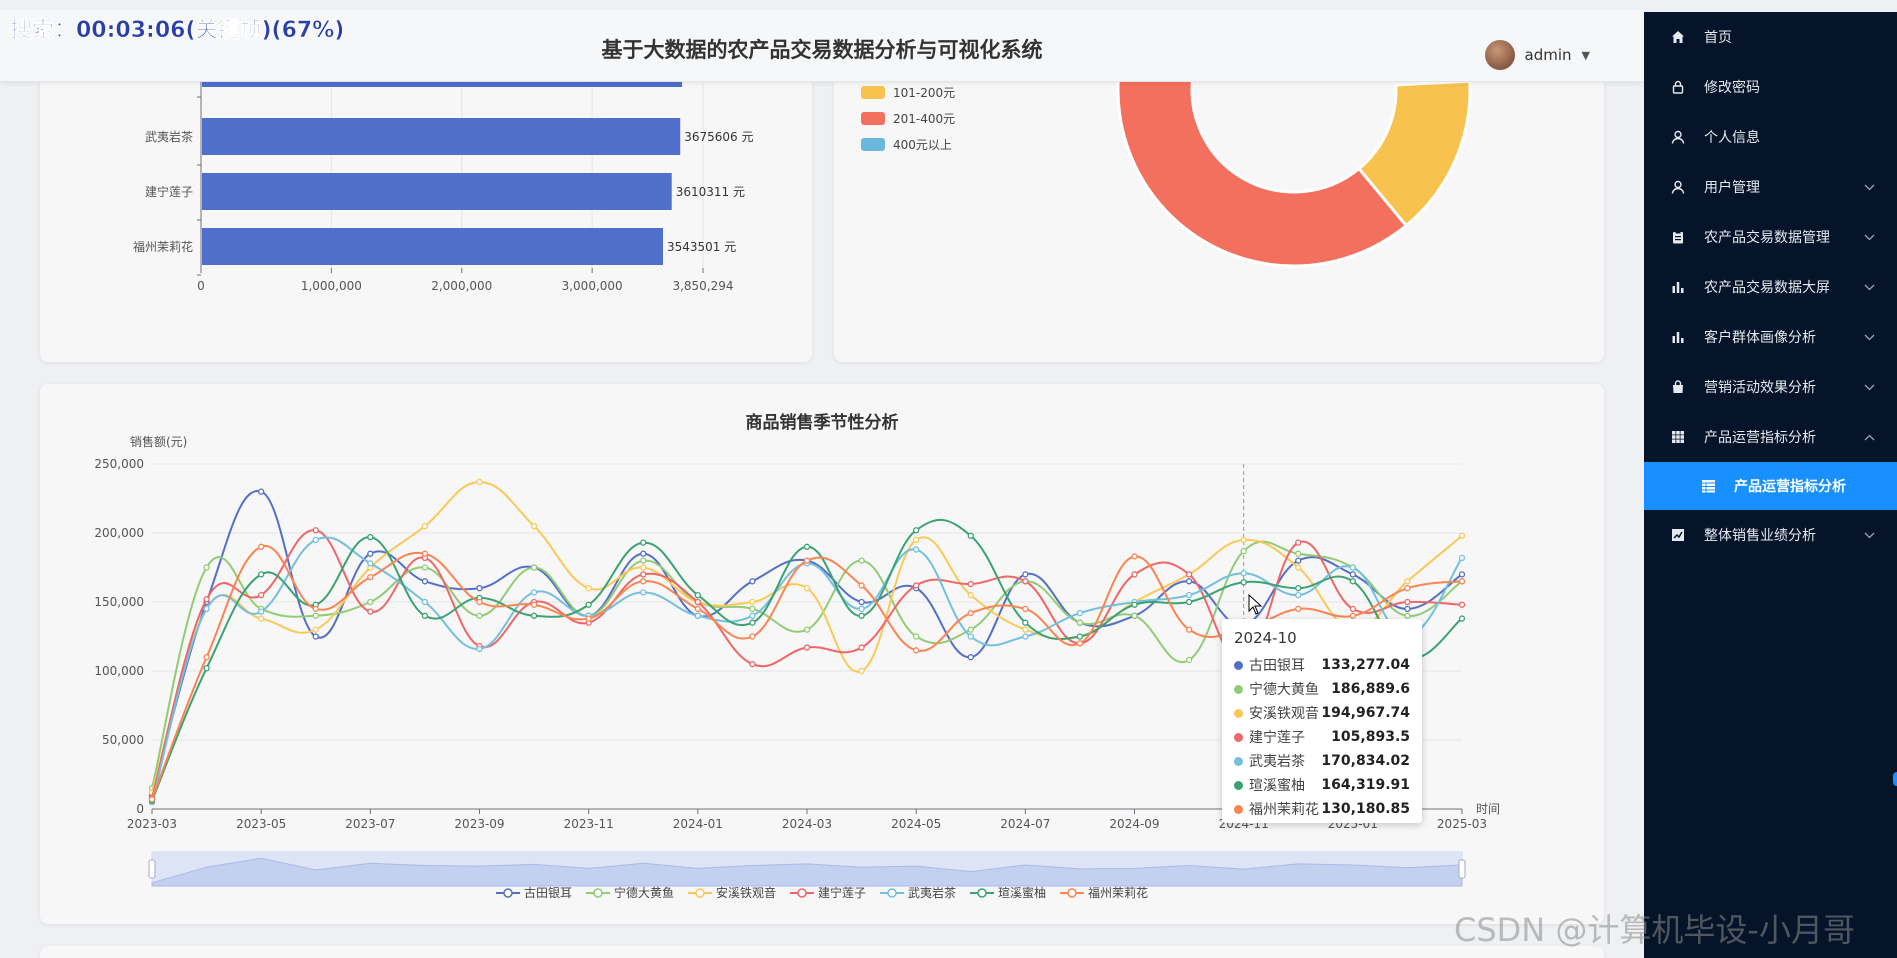 This screenshot has width=1897, height=958. Describe the element at coordinates (1488, 809) in the screenshot. I see `x-axis-label: 时间` at that location.